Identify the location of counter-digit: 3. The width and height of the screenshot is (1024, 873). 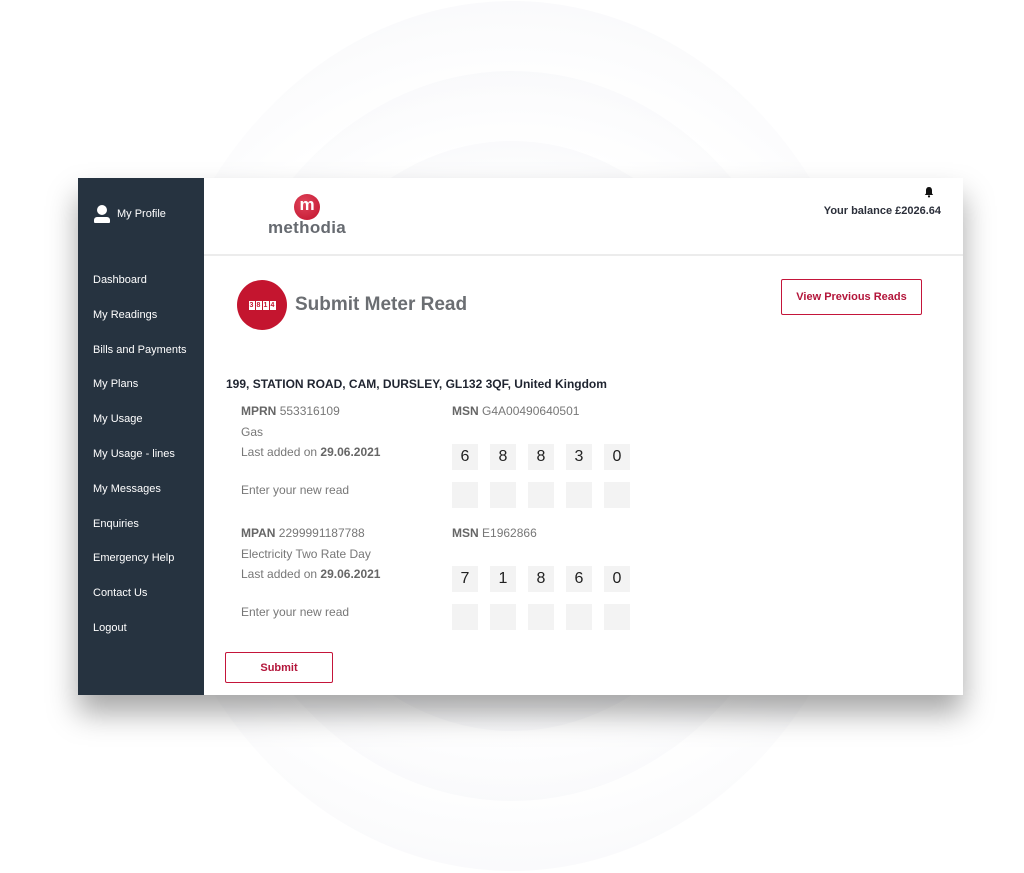
(251, 305).